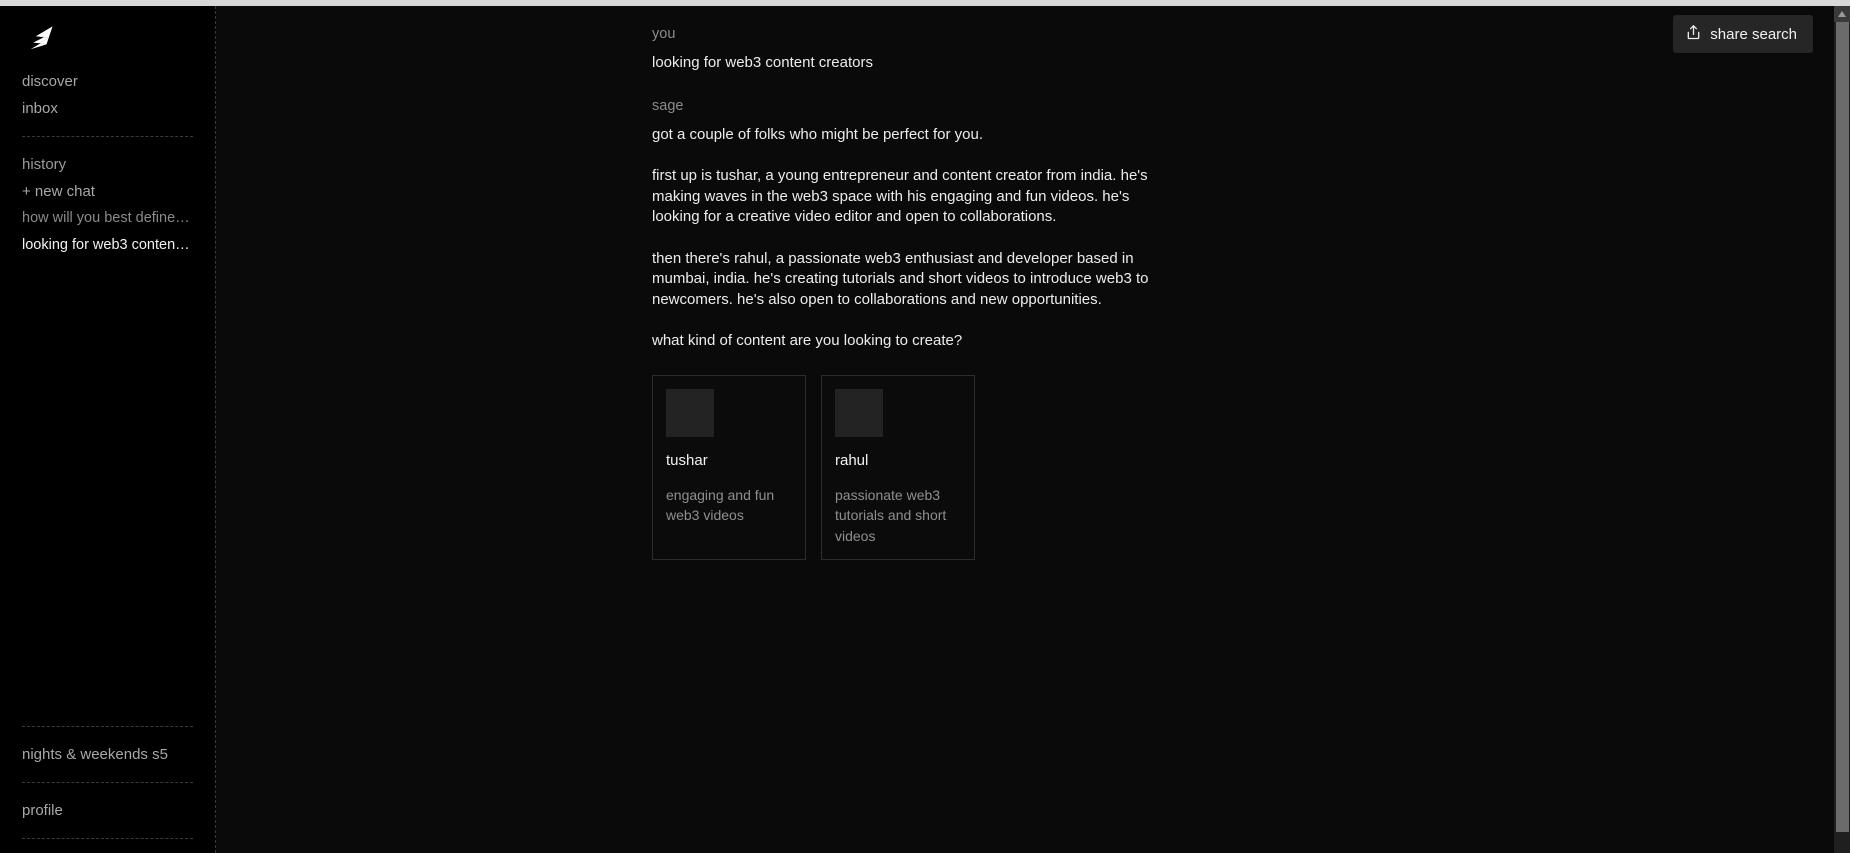  Describe the element at coordinates (58, 191) in the screenshot. I see `new-chat-label: + new chat` at that location.